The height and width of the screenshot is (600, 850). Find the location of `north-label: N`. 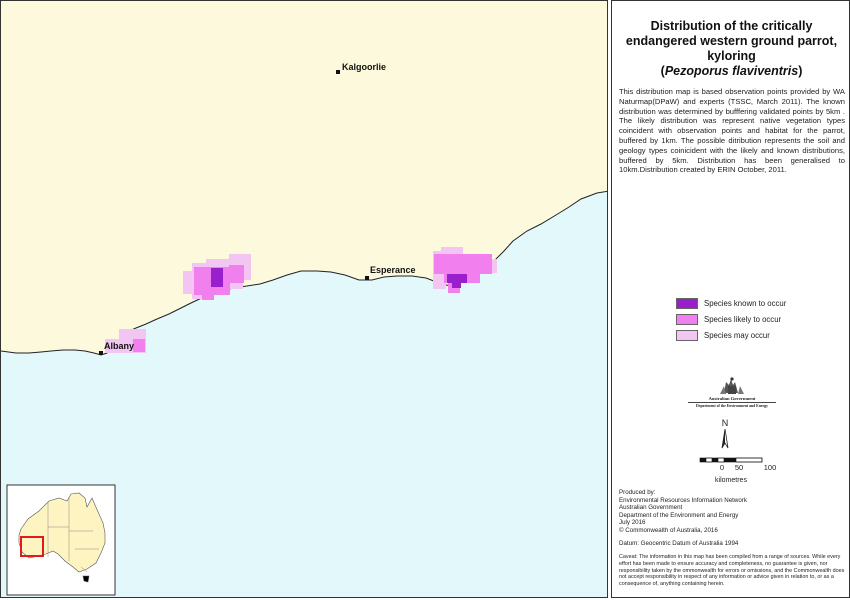

north-label: N is located at coordinates (725, 423).